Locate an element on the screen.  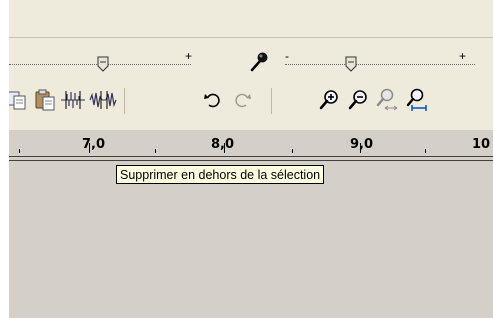
zoom-in-icon is located at coordinates (328, 100).